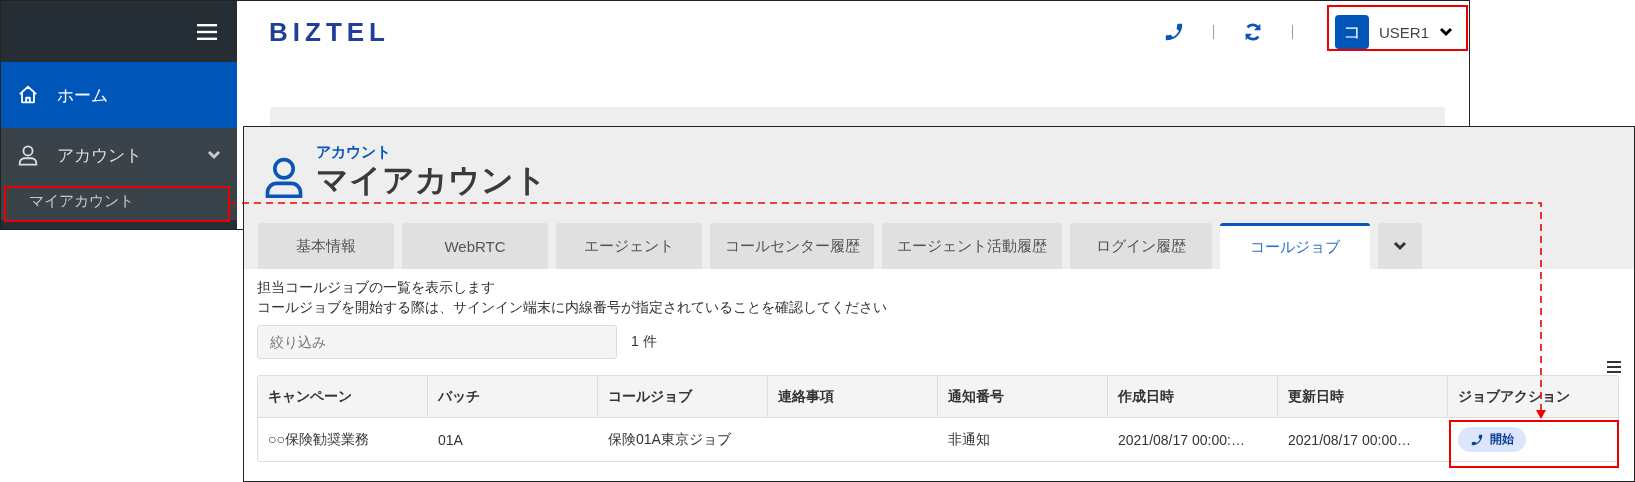  I want to click on table-cell-text: ○○保険勧奨業務, so click(318, 439).